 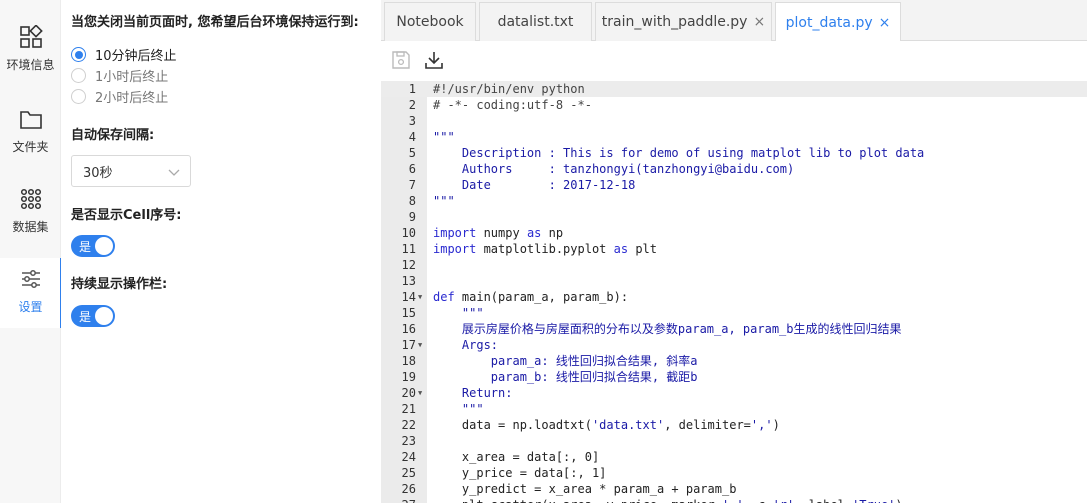 What do you see at coordinates (408, 393) in the screenshot?
I see `line-number: 20` at bounding box center [408, 393].